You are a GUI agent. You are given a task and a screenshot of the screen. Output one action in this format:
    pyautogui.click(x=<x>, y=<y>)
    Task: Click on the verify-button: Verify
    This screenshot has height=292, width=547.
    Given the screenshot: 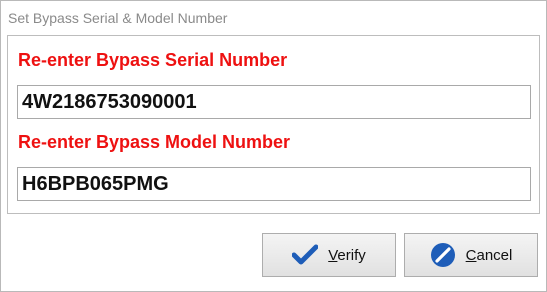 What is the action you would take?
    pyautogui.click(x=329, y=255)
    